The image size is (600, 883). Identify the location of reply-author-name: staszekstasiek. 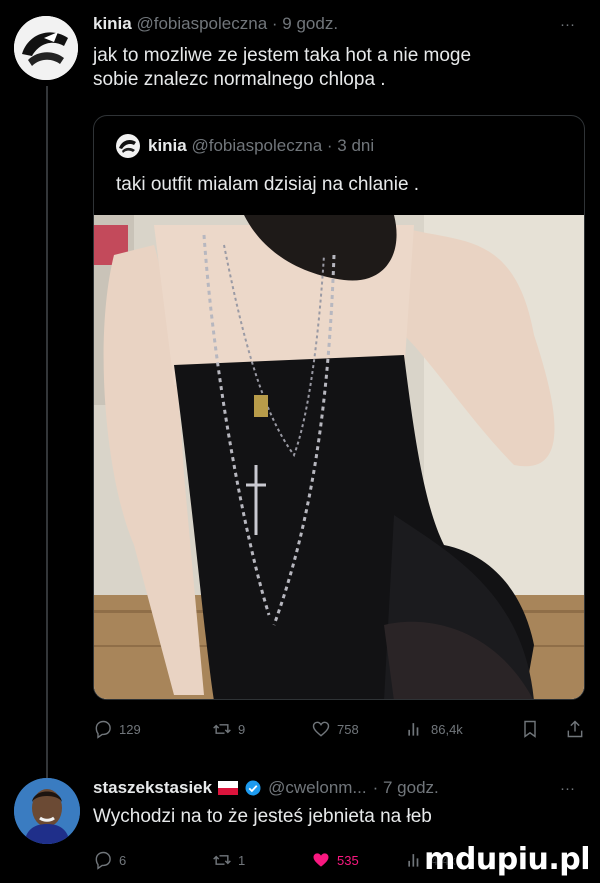
(152, 788).